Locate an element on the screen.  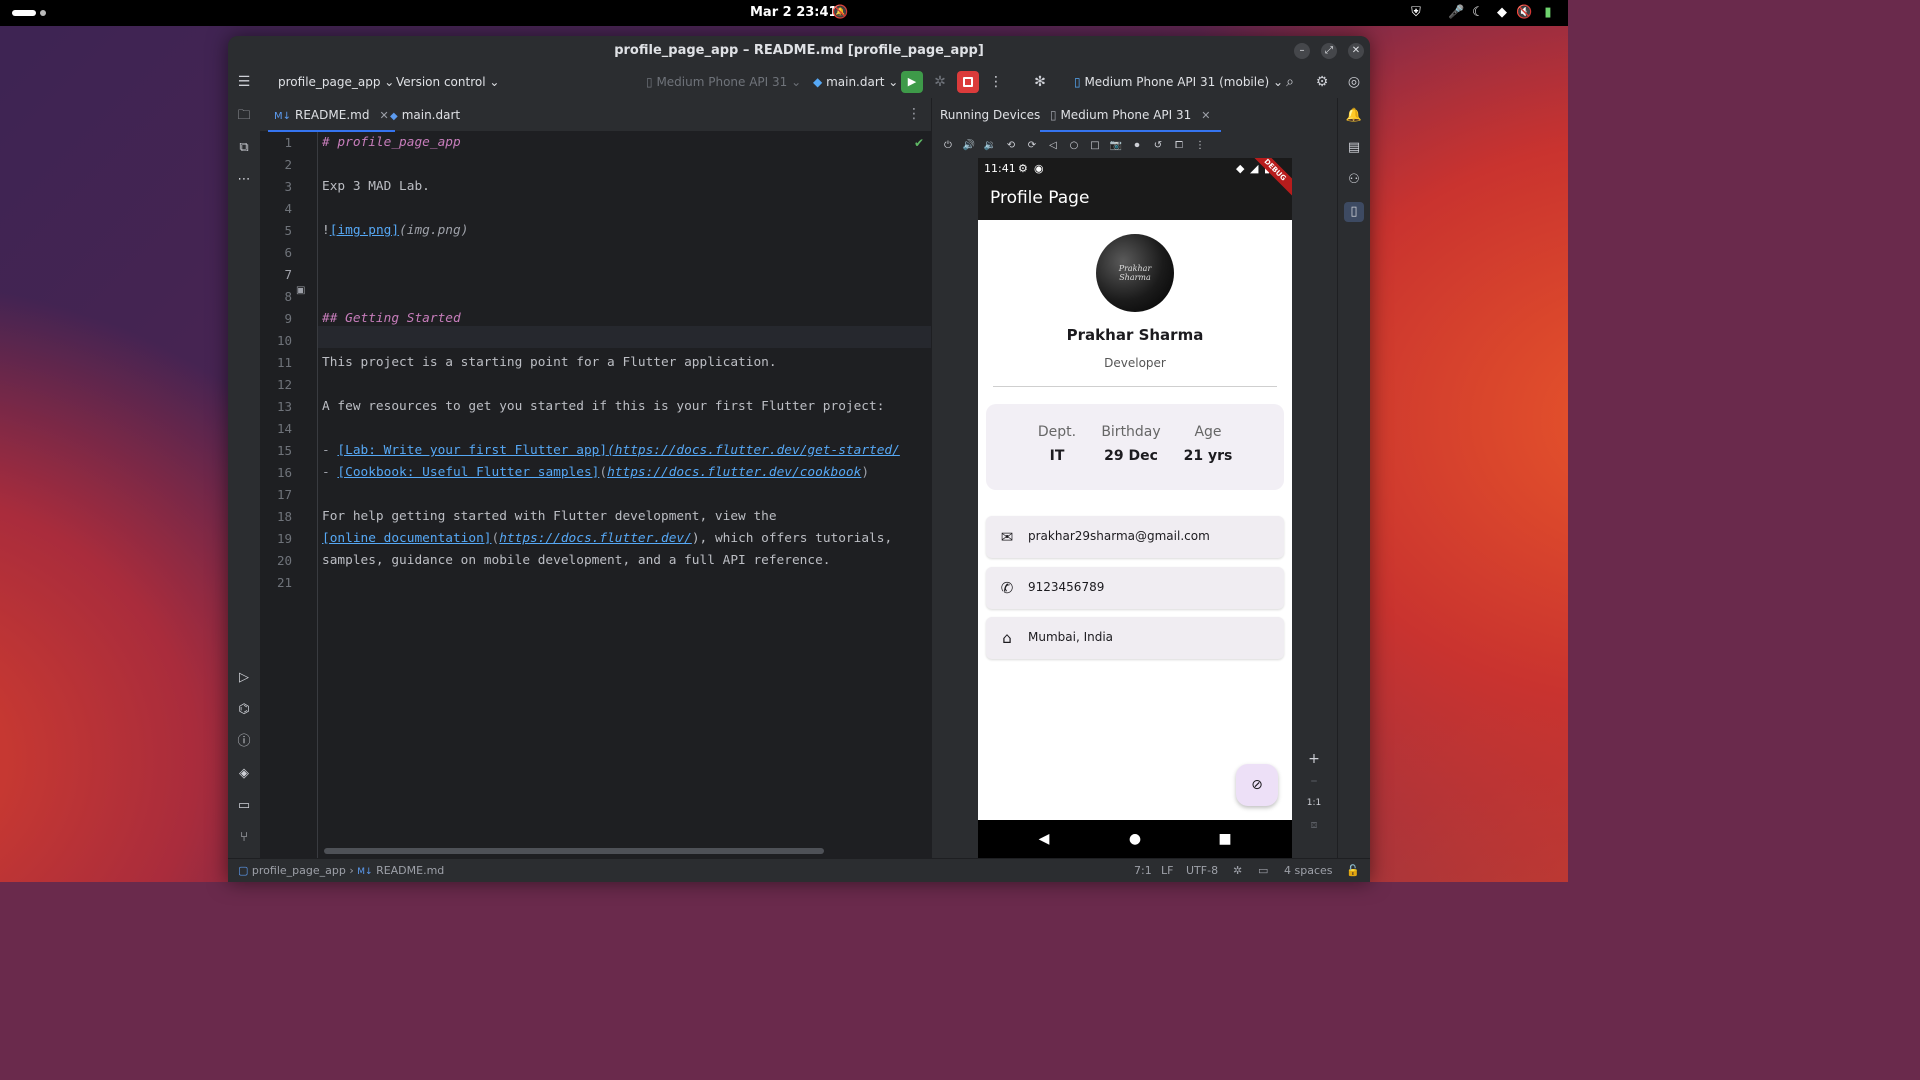
workspace-indicator is located at coordinates (43, 13).